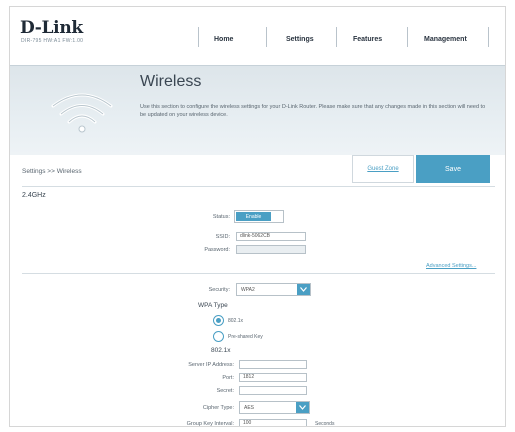 Image resolution: width=515 pixels, height=432 pixels. Describe the element at coordinates (218, 408) in the screenshot. I see `cipher-type-label: Cipher Type:` at that location.